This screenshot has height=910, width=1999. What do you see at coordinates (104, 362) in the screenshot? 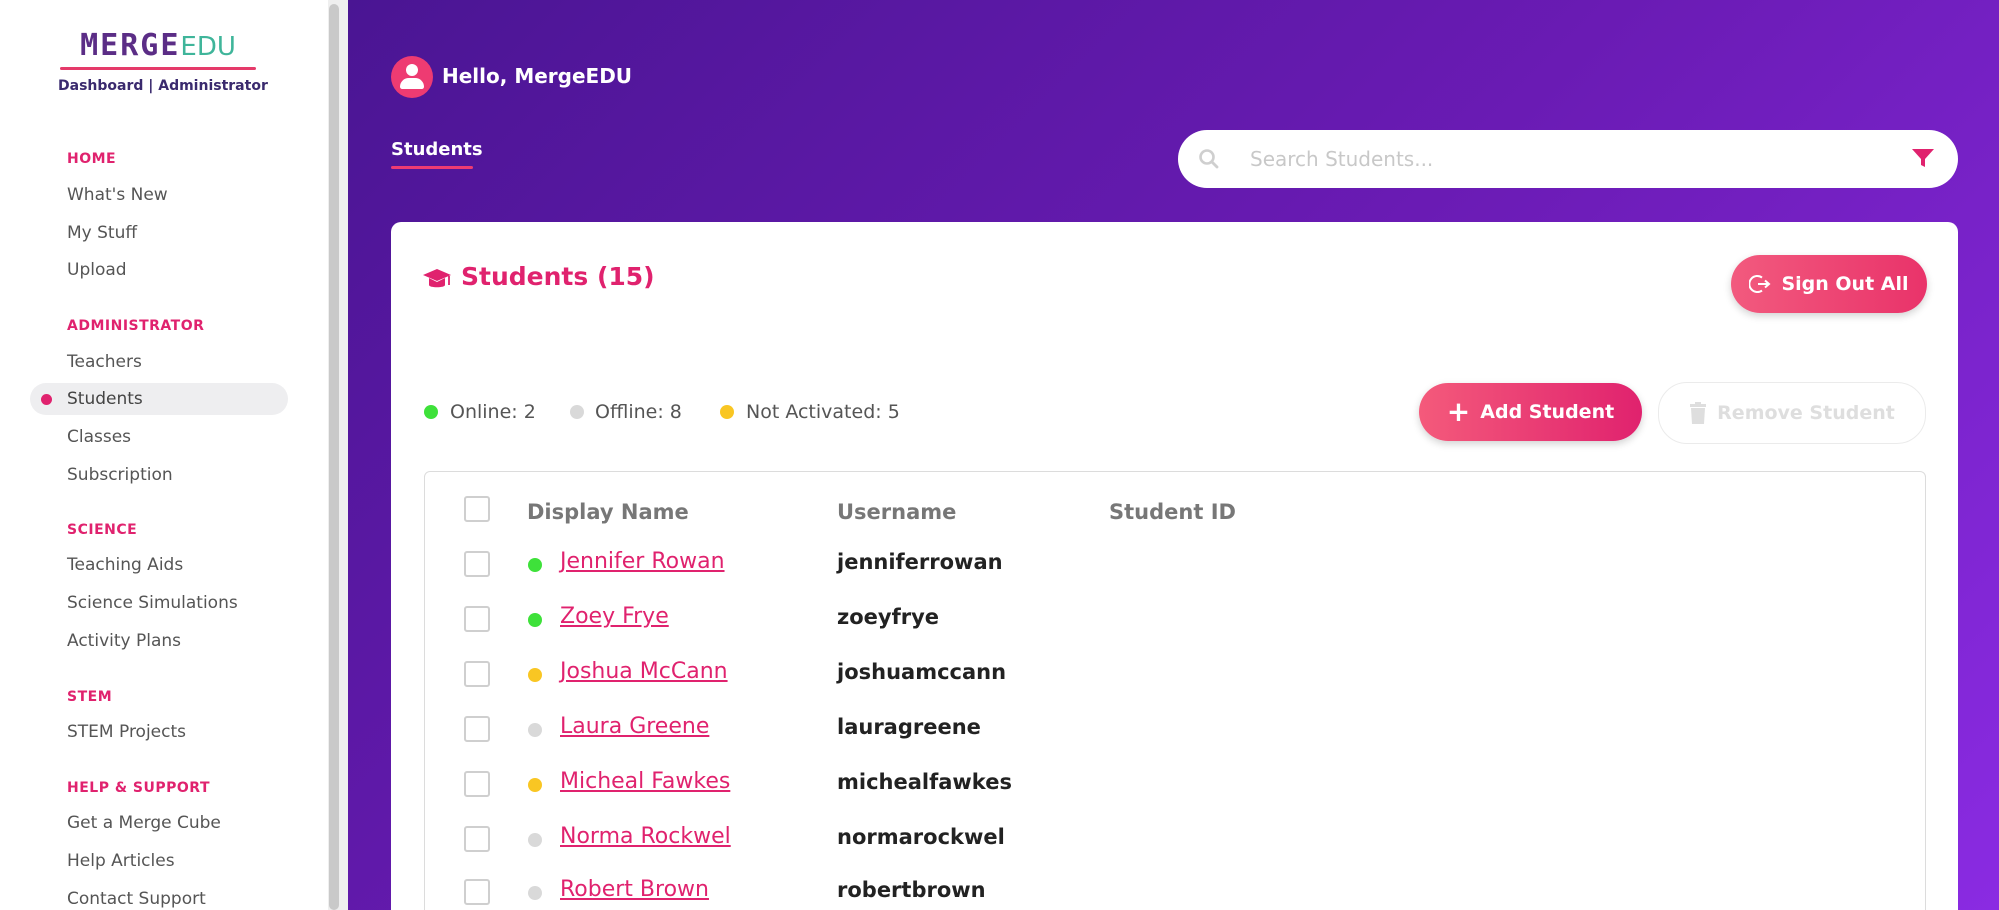
I see `nav-item-teachers: Teachers` at bounding box center [104, 362].